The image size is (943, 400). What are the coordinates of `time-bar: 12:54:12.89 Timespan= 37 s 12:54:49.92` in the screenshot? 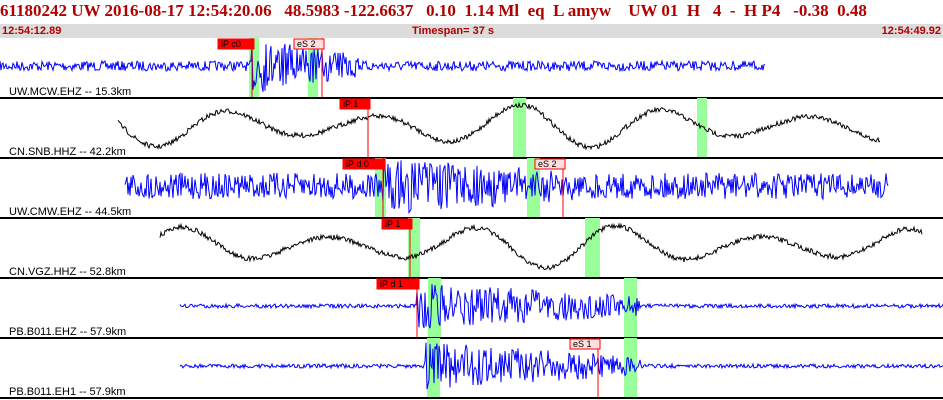 It's located at (471, 31).